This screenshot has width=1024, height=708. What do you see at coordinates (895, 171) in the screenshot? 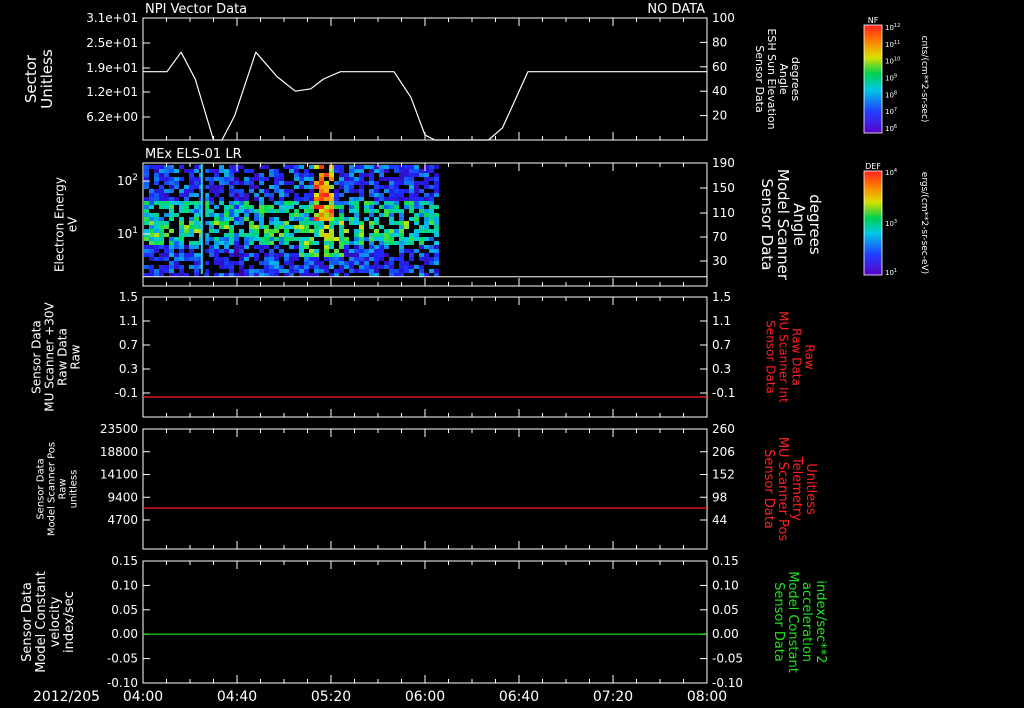
I see `colorbar-tick-exp: 4` at bounding box center [895, 171].